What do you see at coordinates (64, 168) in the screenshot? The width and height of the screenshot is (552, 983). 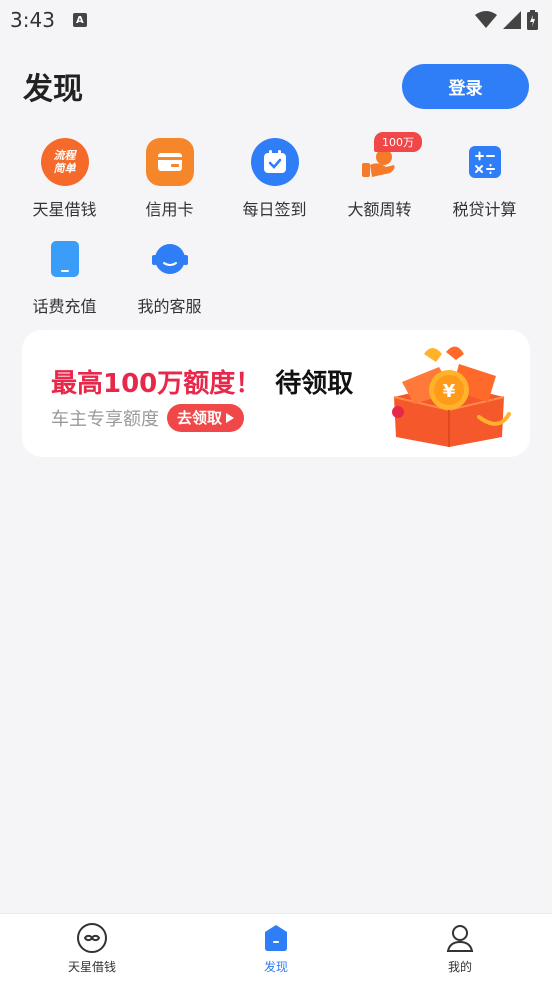 I see `icon-text-line-2: 简单` at bounding box center [64, 168].